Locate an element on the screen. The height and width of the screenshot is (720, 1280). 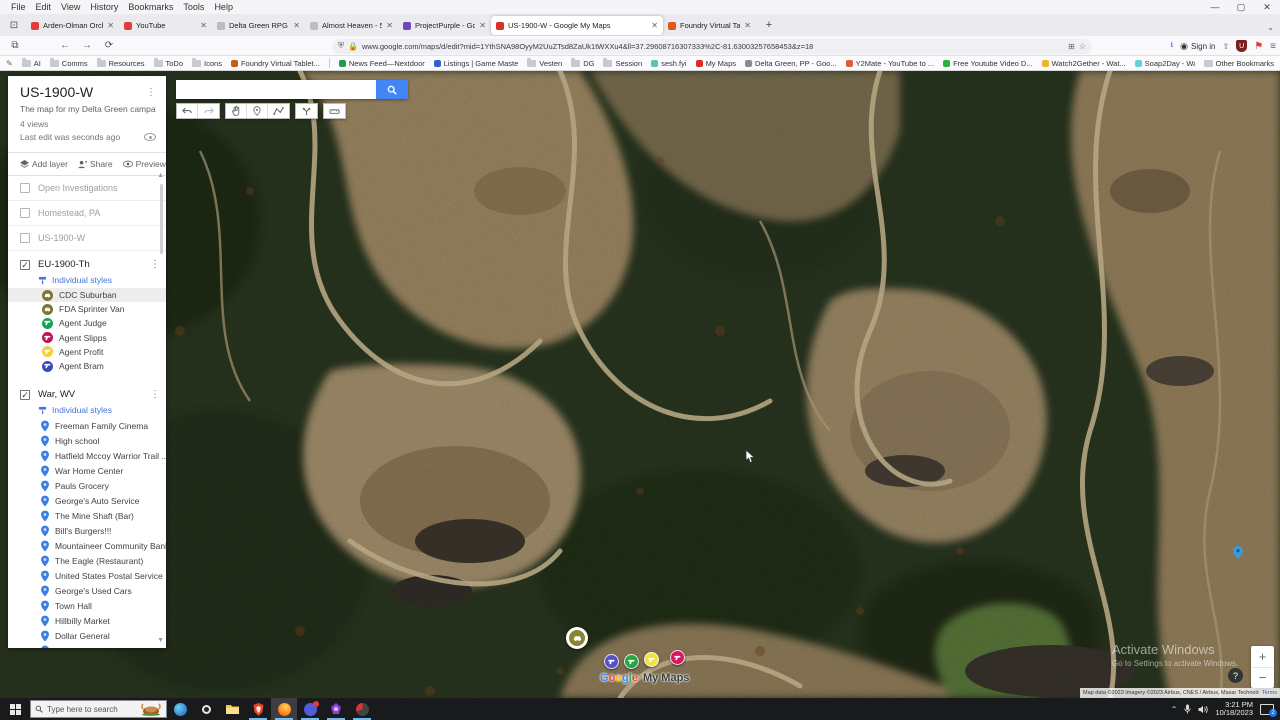
help-button: ? is located at coordinates (1235, 675).